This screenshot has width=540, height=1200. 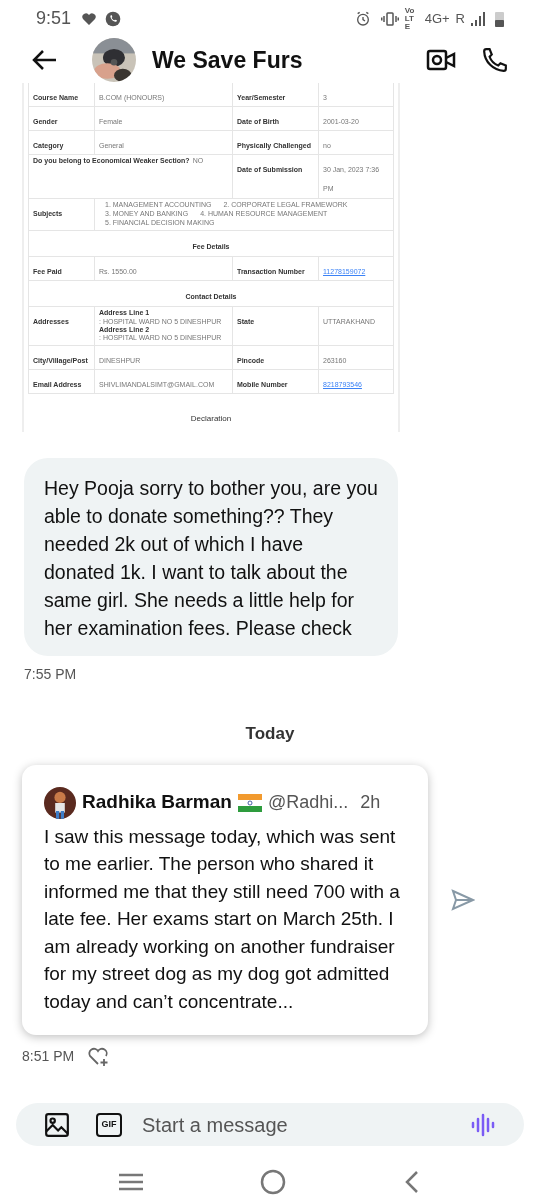 I want to click on share-button, so click(x=463, y=900).